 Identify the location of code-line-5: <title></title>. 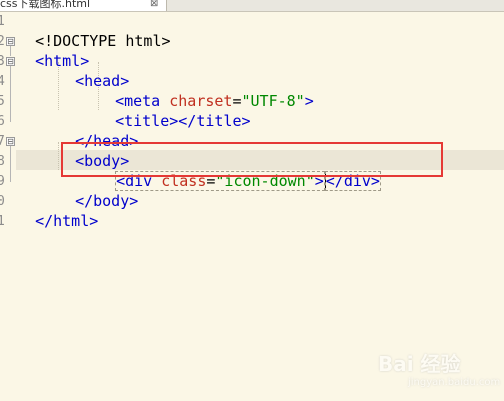
(173, 110).